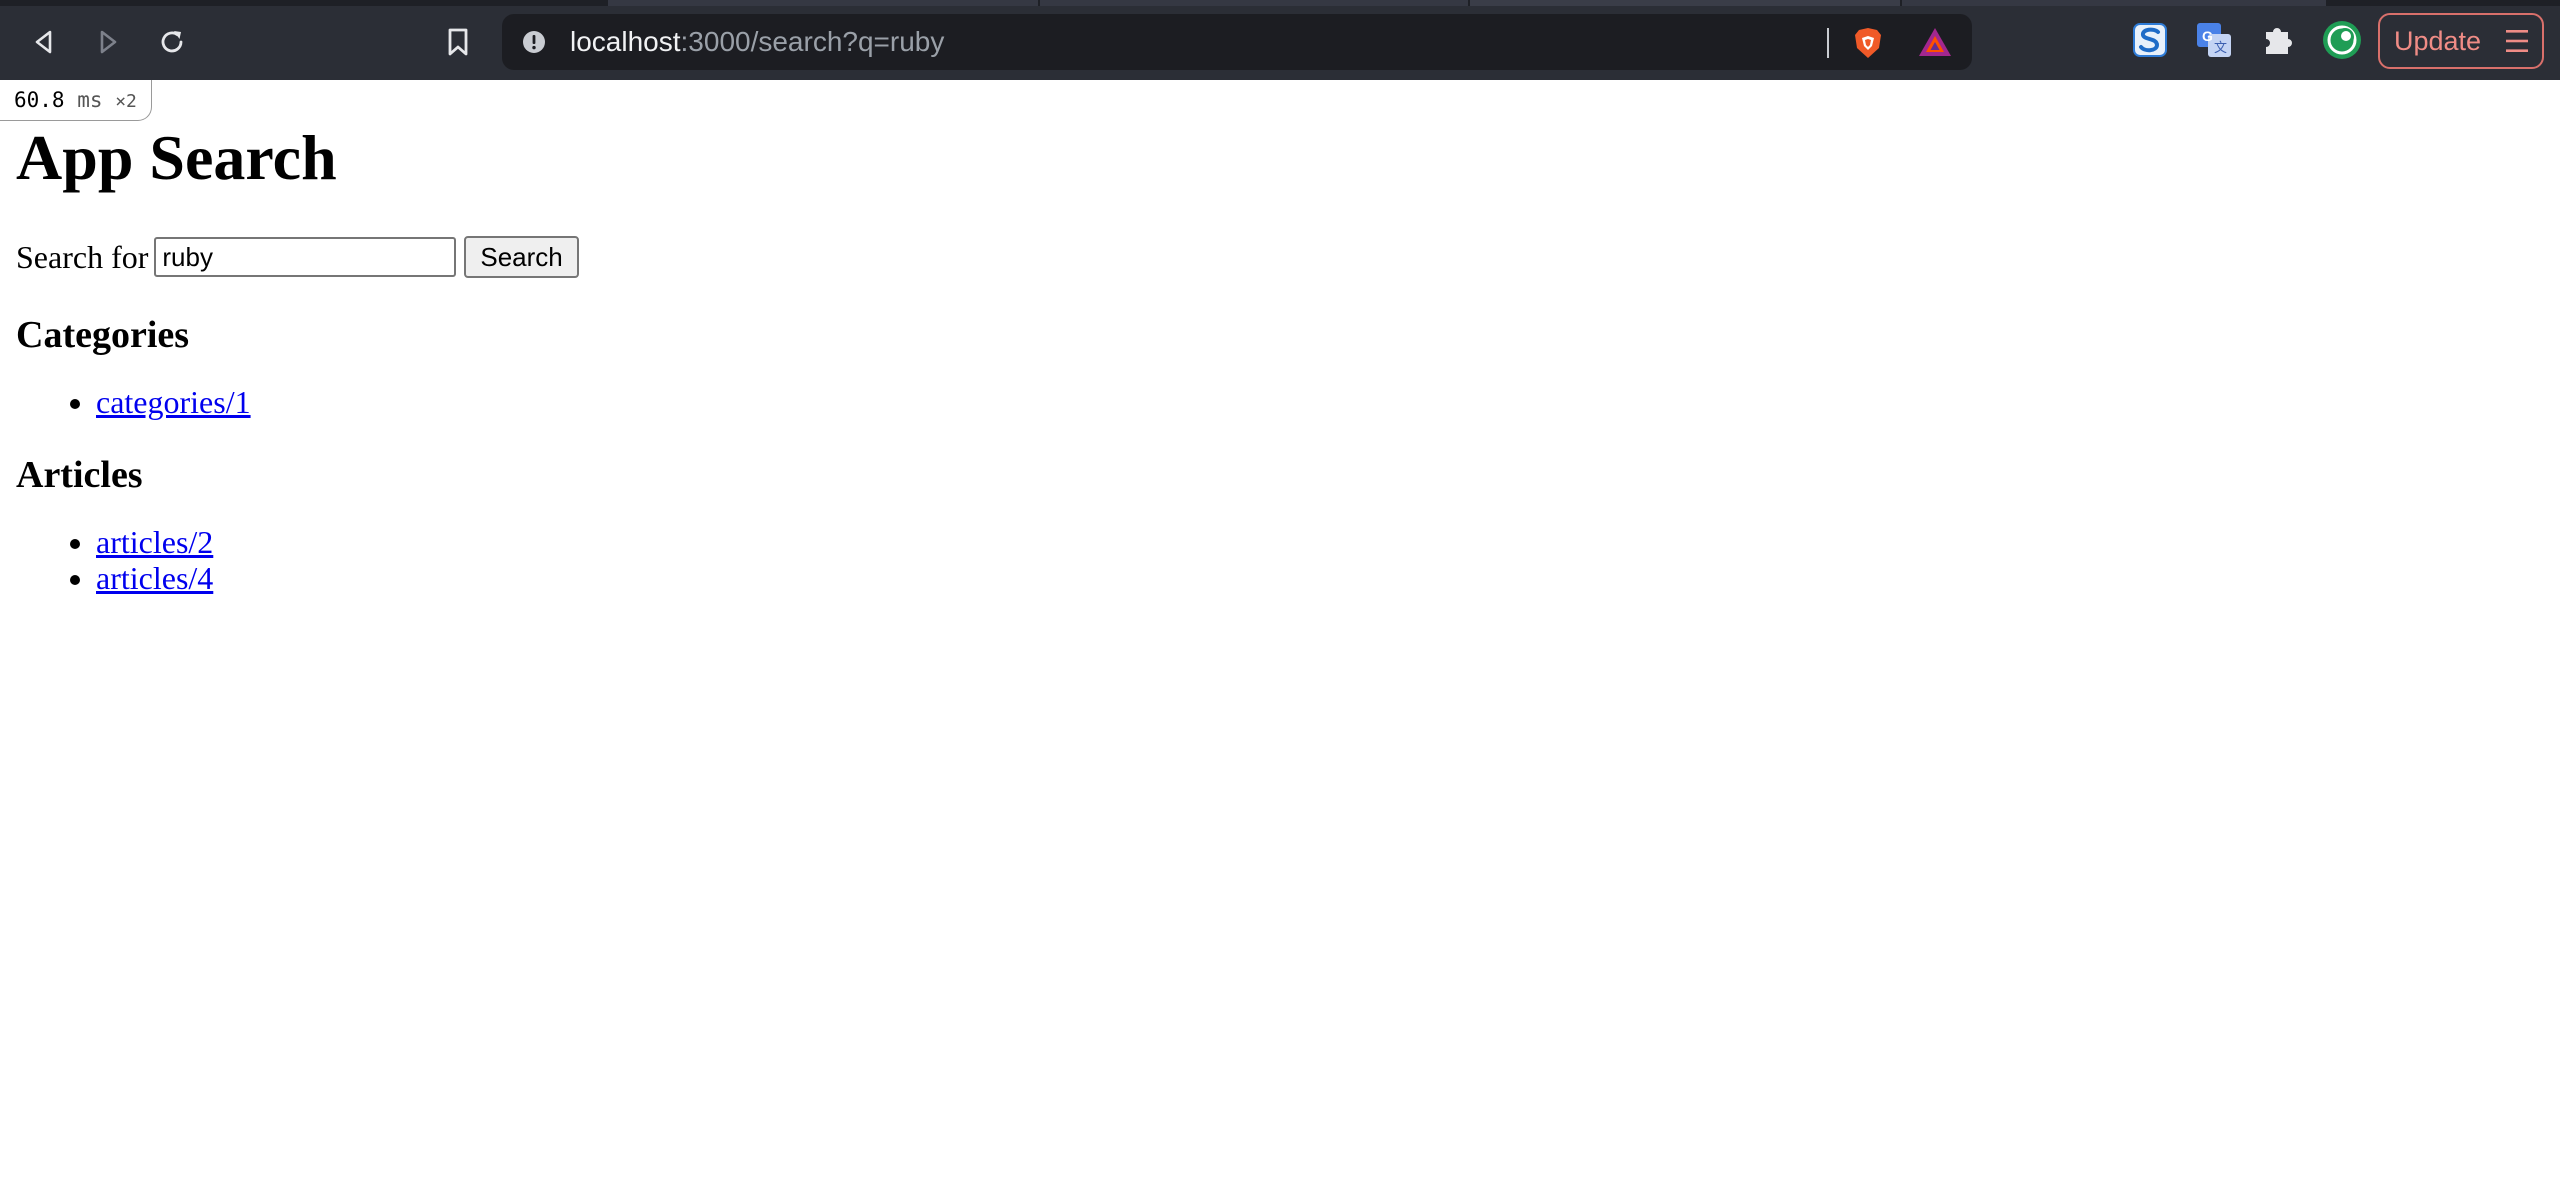 The image size is (2560, 1196). I want to click on tab-strip, so click(1280, 3).